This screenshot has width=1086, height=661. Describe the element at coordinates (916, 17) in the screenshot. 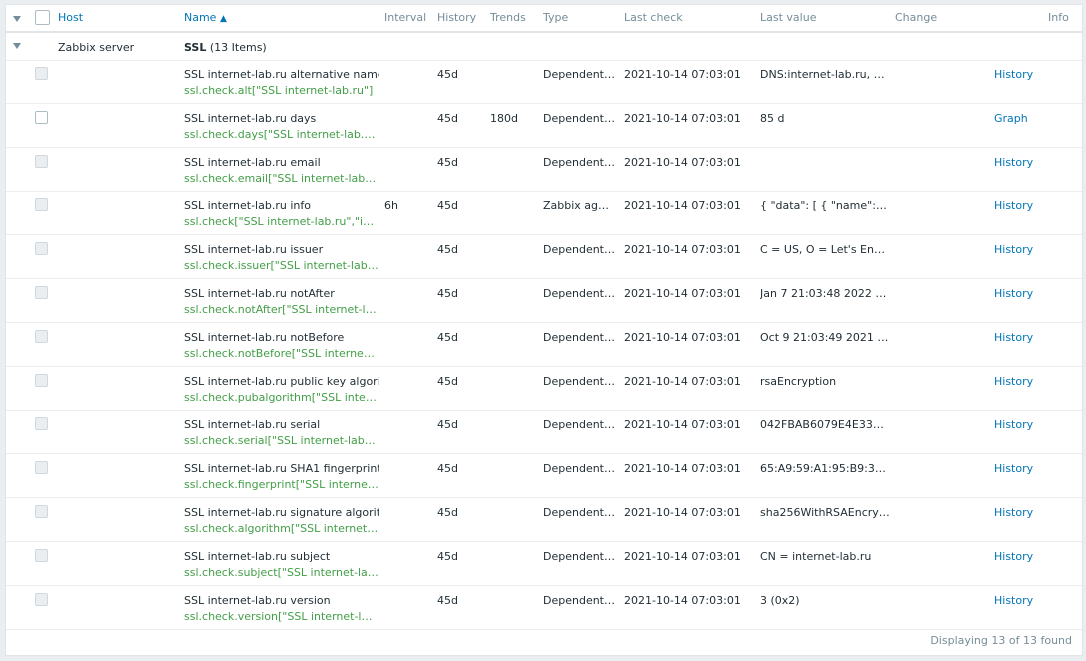

I see `column-change: Change` at that location.